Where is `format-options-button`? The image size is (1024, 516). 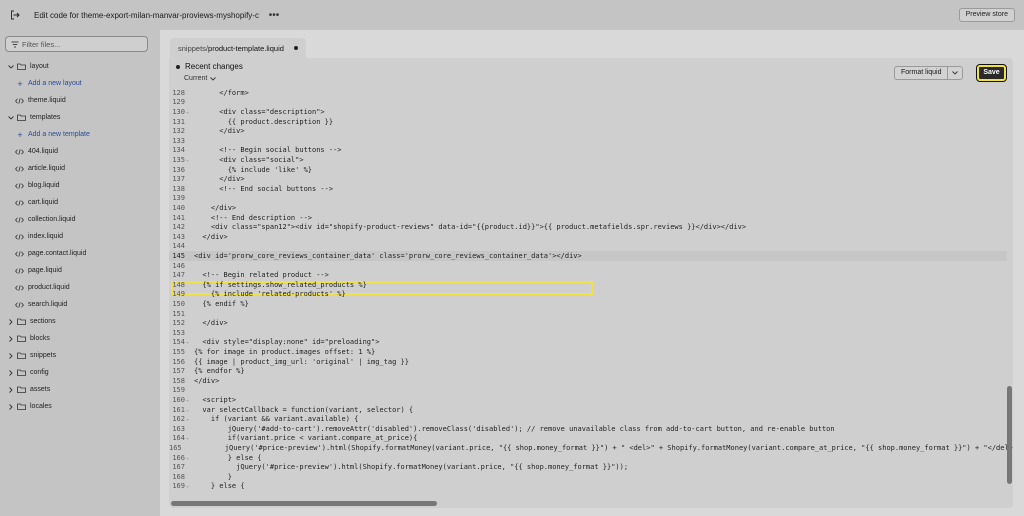 format-options-button is located at coordinates (955, 73).